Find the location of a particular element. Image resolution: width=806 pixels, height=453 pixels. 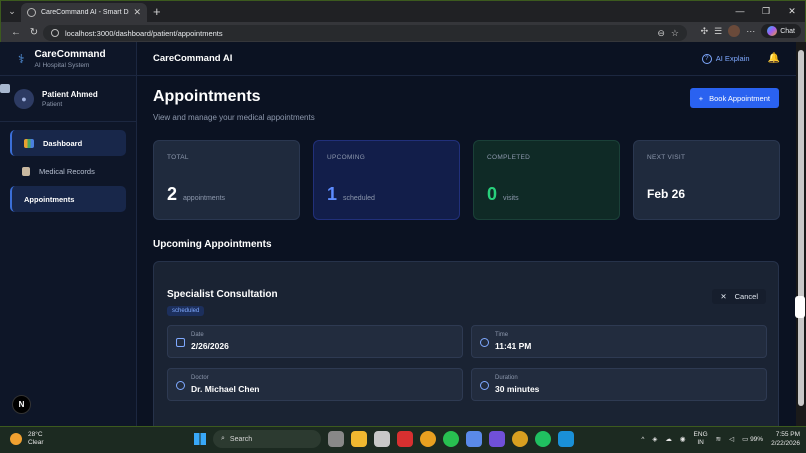

tab-search-icon: ⌄ is located at coordinates (12, 11).